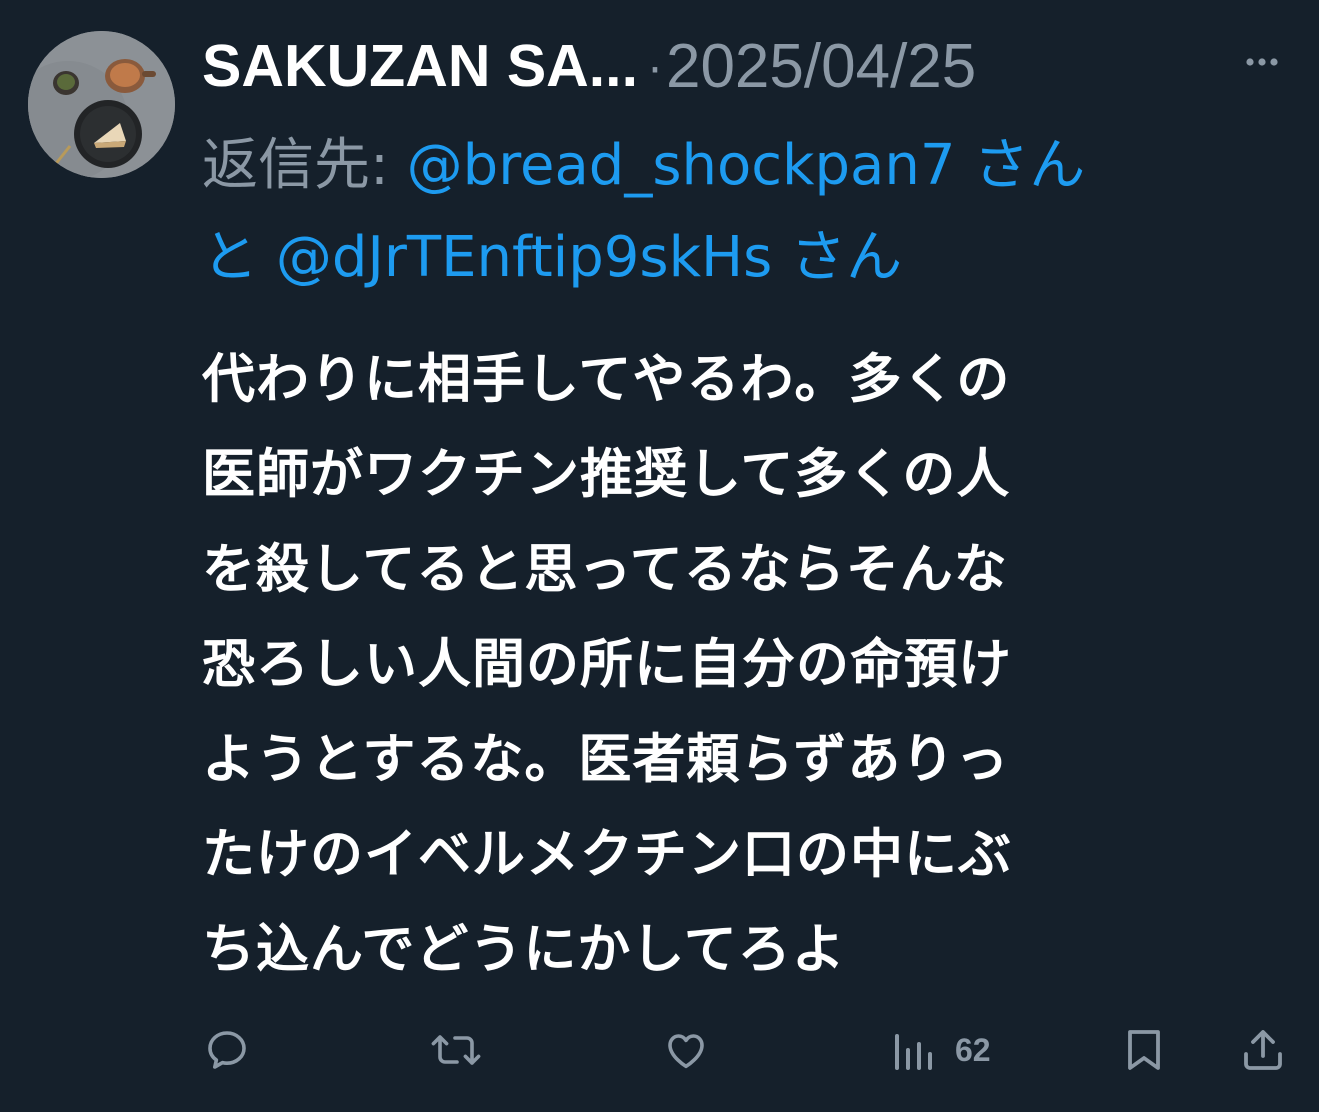 Image resolution: width=1319 pixels, height=1112 pixels. I want to click on tweet-text-line: ようとするな。医者頼らずありっ, so click(606, 759).